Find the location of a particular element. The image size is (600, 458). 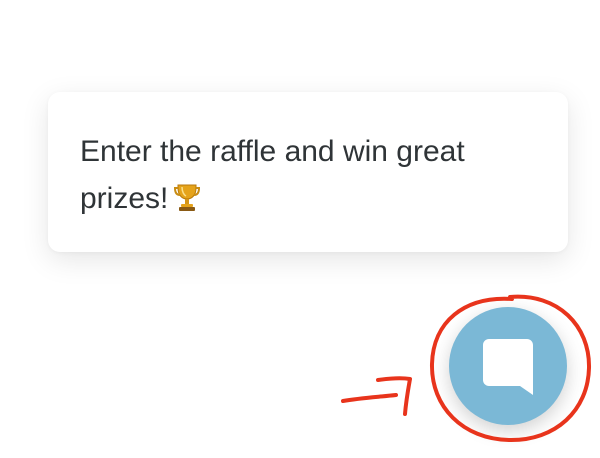

arrow-head is located at coordinates (394, 396).